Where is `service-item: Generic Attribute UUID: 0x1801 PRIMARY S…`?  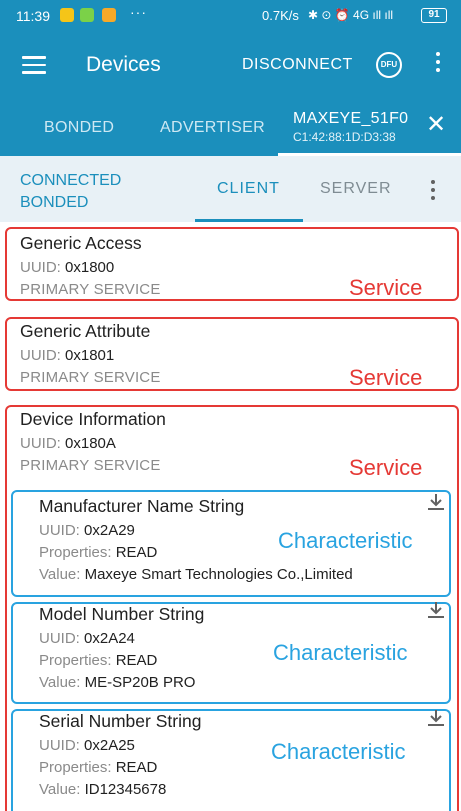 service-item: Generic Attribute UUID: 0x1801 PRIMARY S… is located at coordinates (90, 355).